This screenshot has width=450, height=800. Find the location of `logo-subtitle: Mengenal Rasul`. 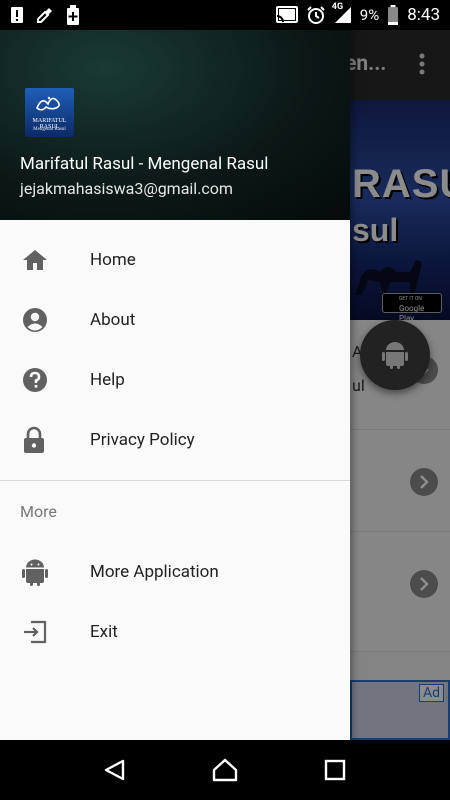

logo-subtitle: Mengenal Rasul is located at coordinates (49, 129).